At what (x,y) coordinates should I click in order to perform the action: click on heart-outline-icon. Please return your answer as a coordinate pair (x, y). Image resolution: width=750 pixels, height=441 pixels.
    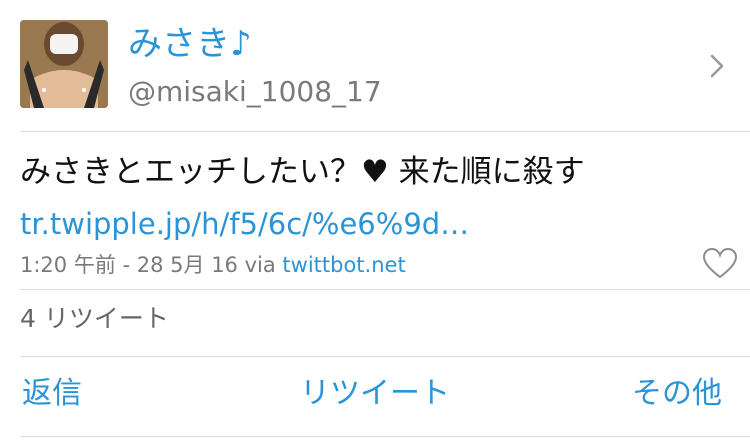
    Looking at the image, I should click on (720, 264).